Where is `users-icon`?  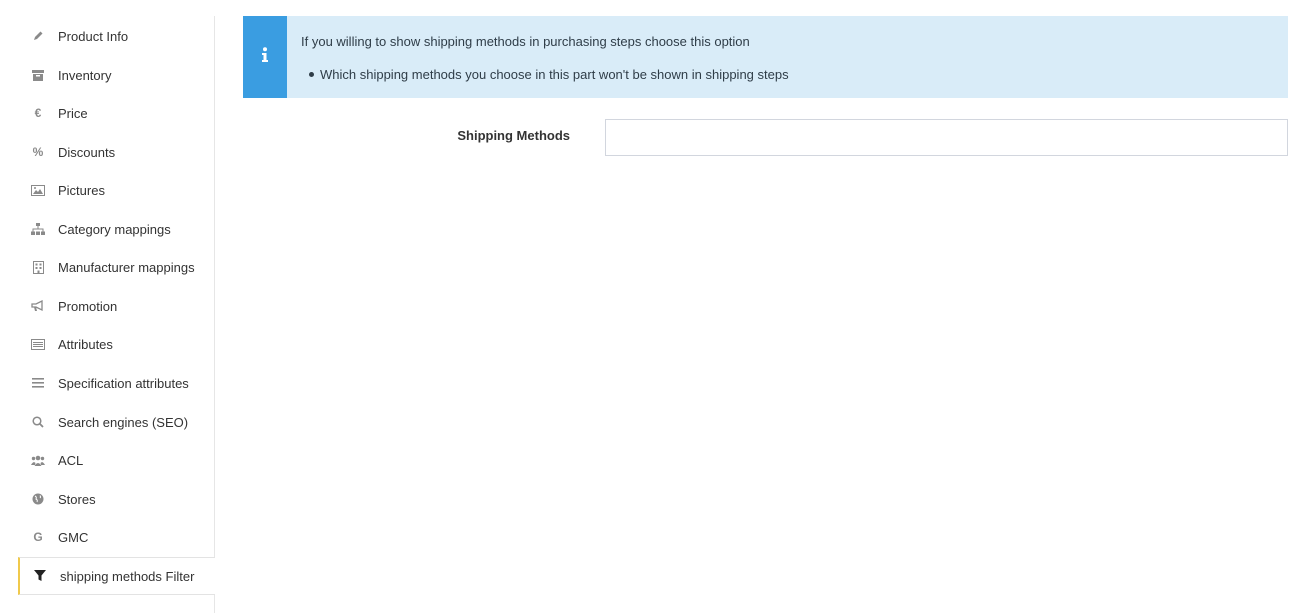
users-icon is located at coordinates (38, 460).